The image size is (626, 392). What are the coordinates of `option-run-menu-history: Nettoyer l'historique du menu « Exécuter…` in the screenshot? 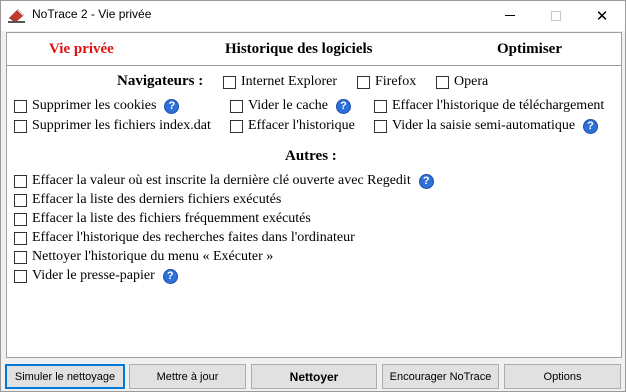 It's located at (143, 257).